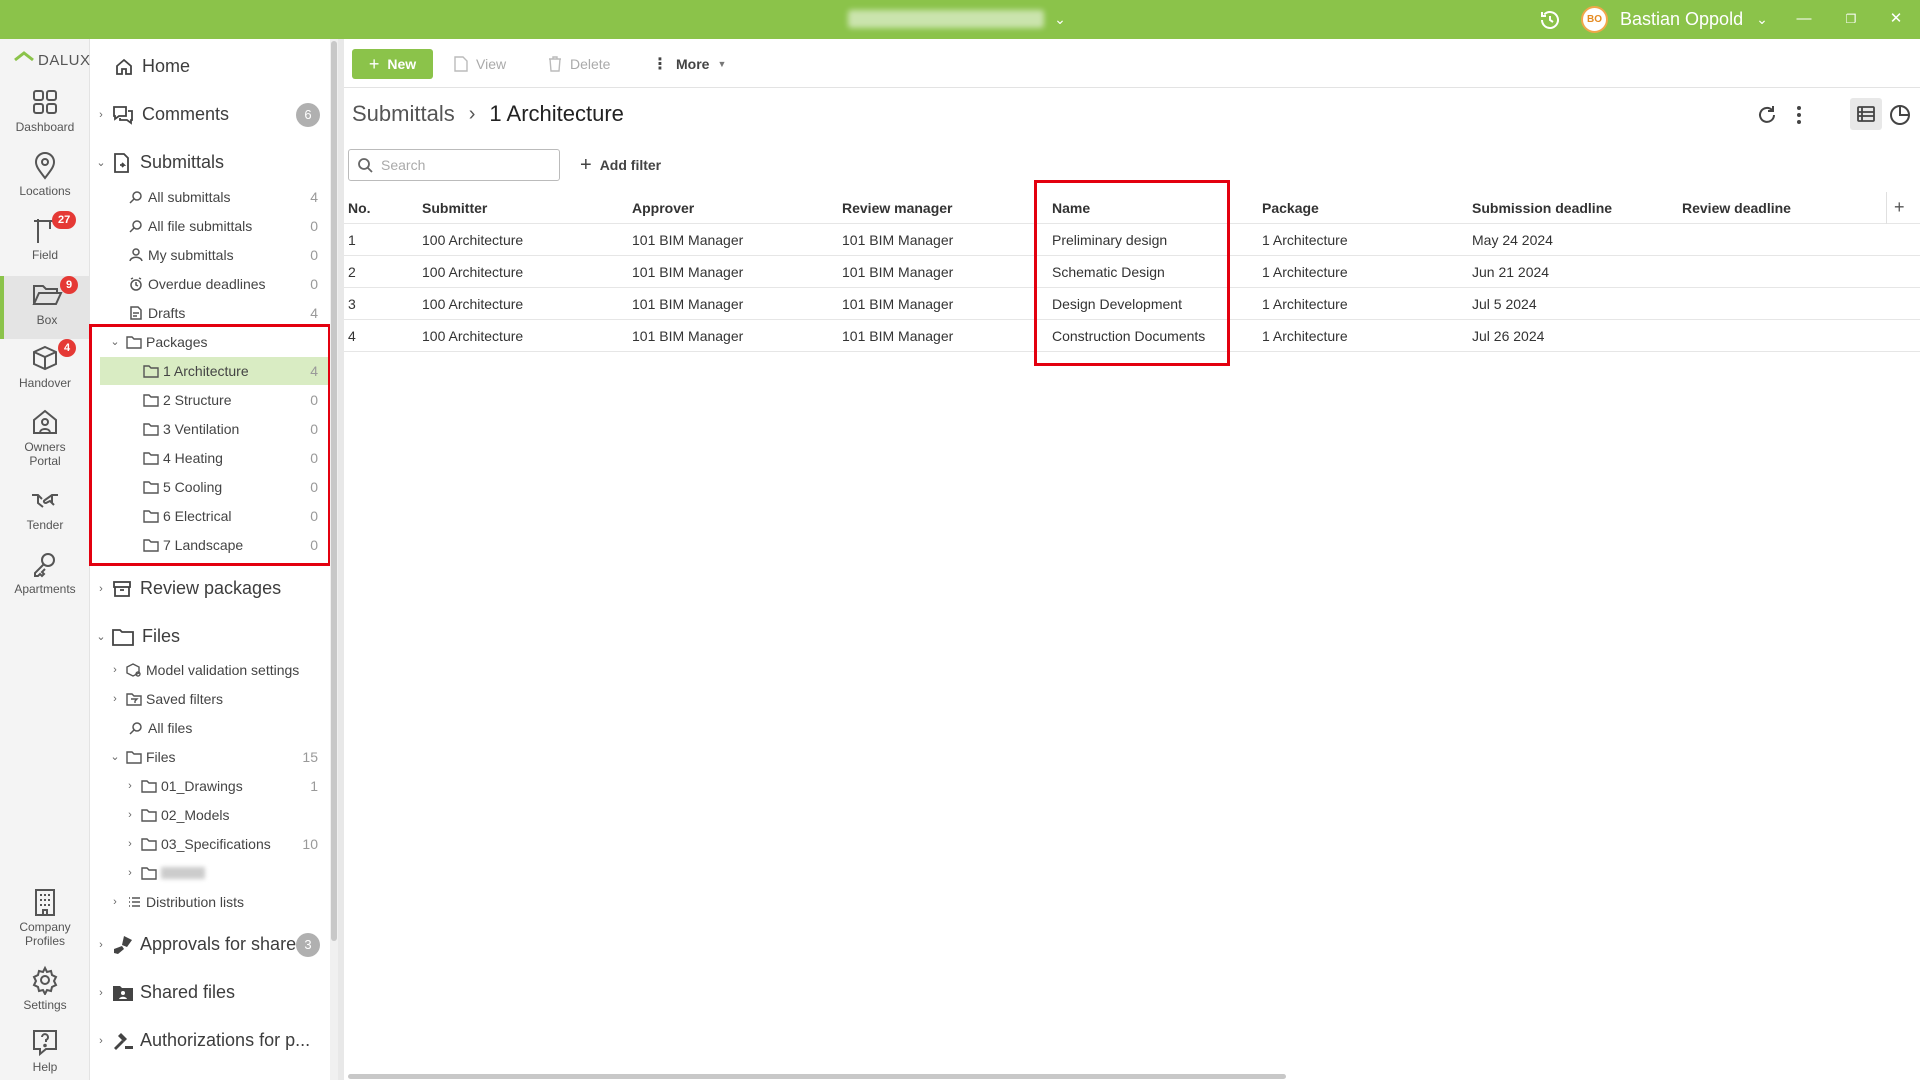  I want to click on table-view-icon, so click(1866, 114).